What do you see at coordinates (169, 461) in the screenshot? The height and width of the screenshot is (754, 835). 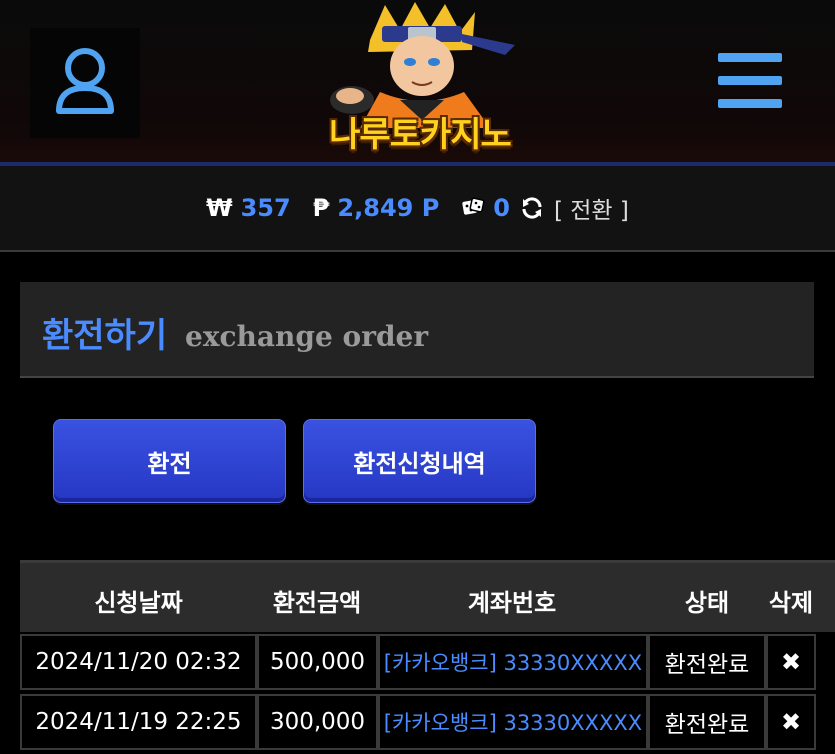 I see `exchange-button: 환전` at bounding box center [169, 461].